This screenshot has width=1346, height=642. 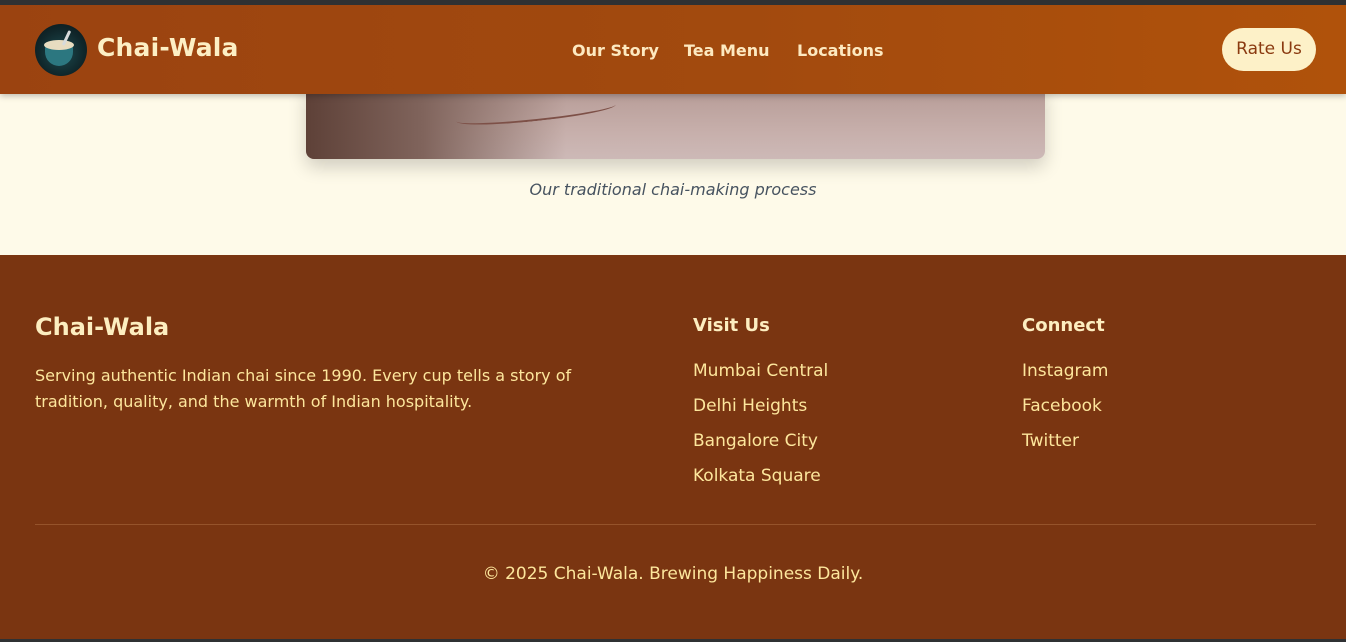 What do you see at coordinates (59, 45) in the screenshot?
I see `logo-tea` at bounding box center [59, 45].